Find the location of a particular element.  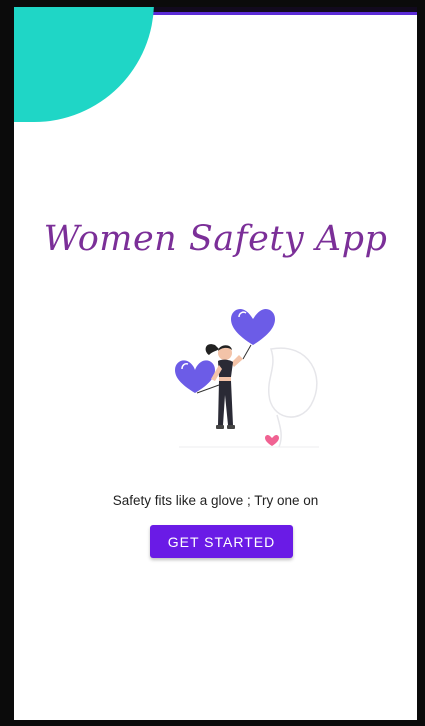

decorative-corner-shape is located at coordinates (84, 64).